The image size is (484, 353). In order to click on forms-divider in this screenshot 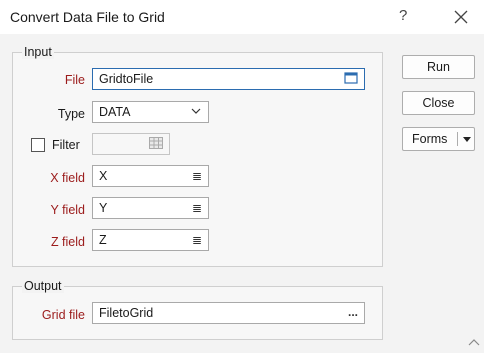, I will do `click(457, 139)`.